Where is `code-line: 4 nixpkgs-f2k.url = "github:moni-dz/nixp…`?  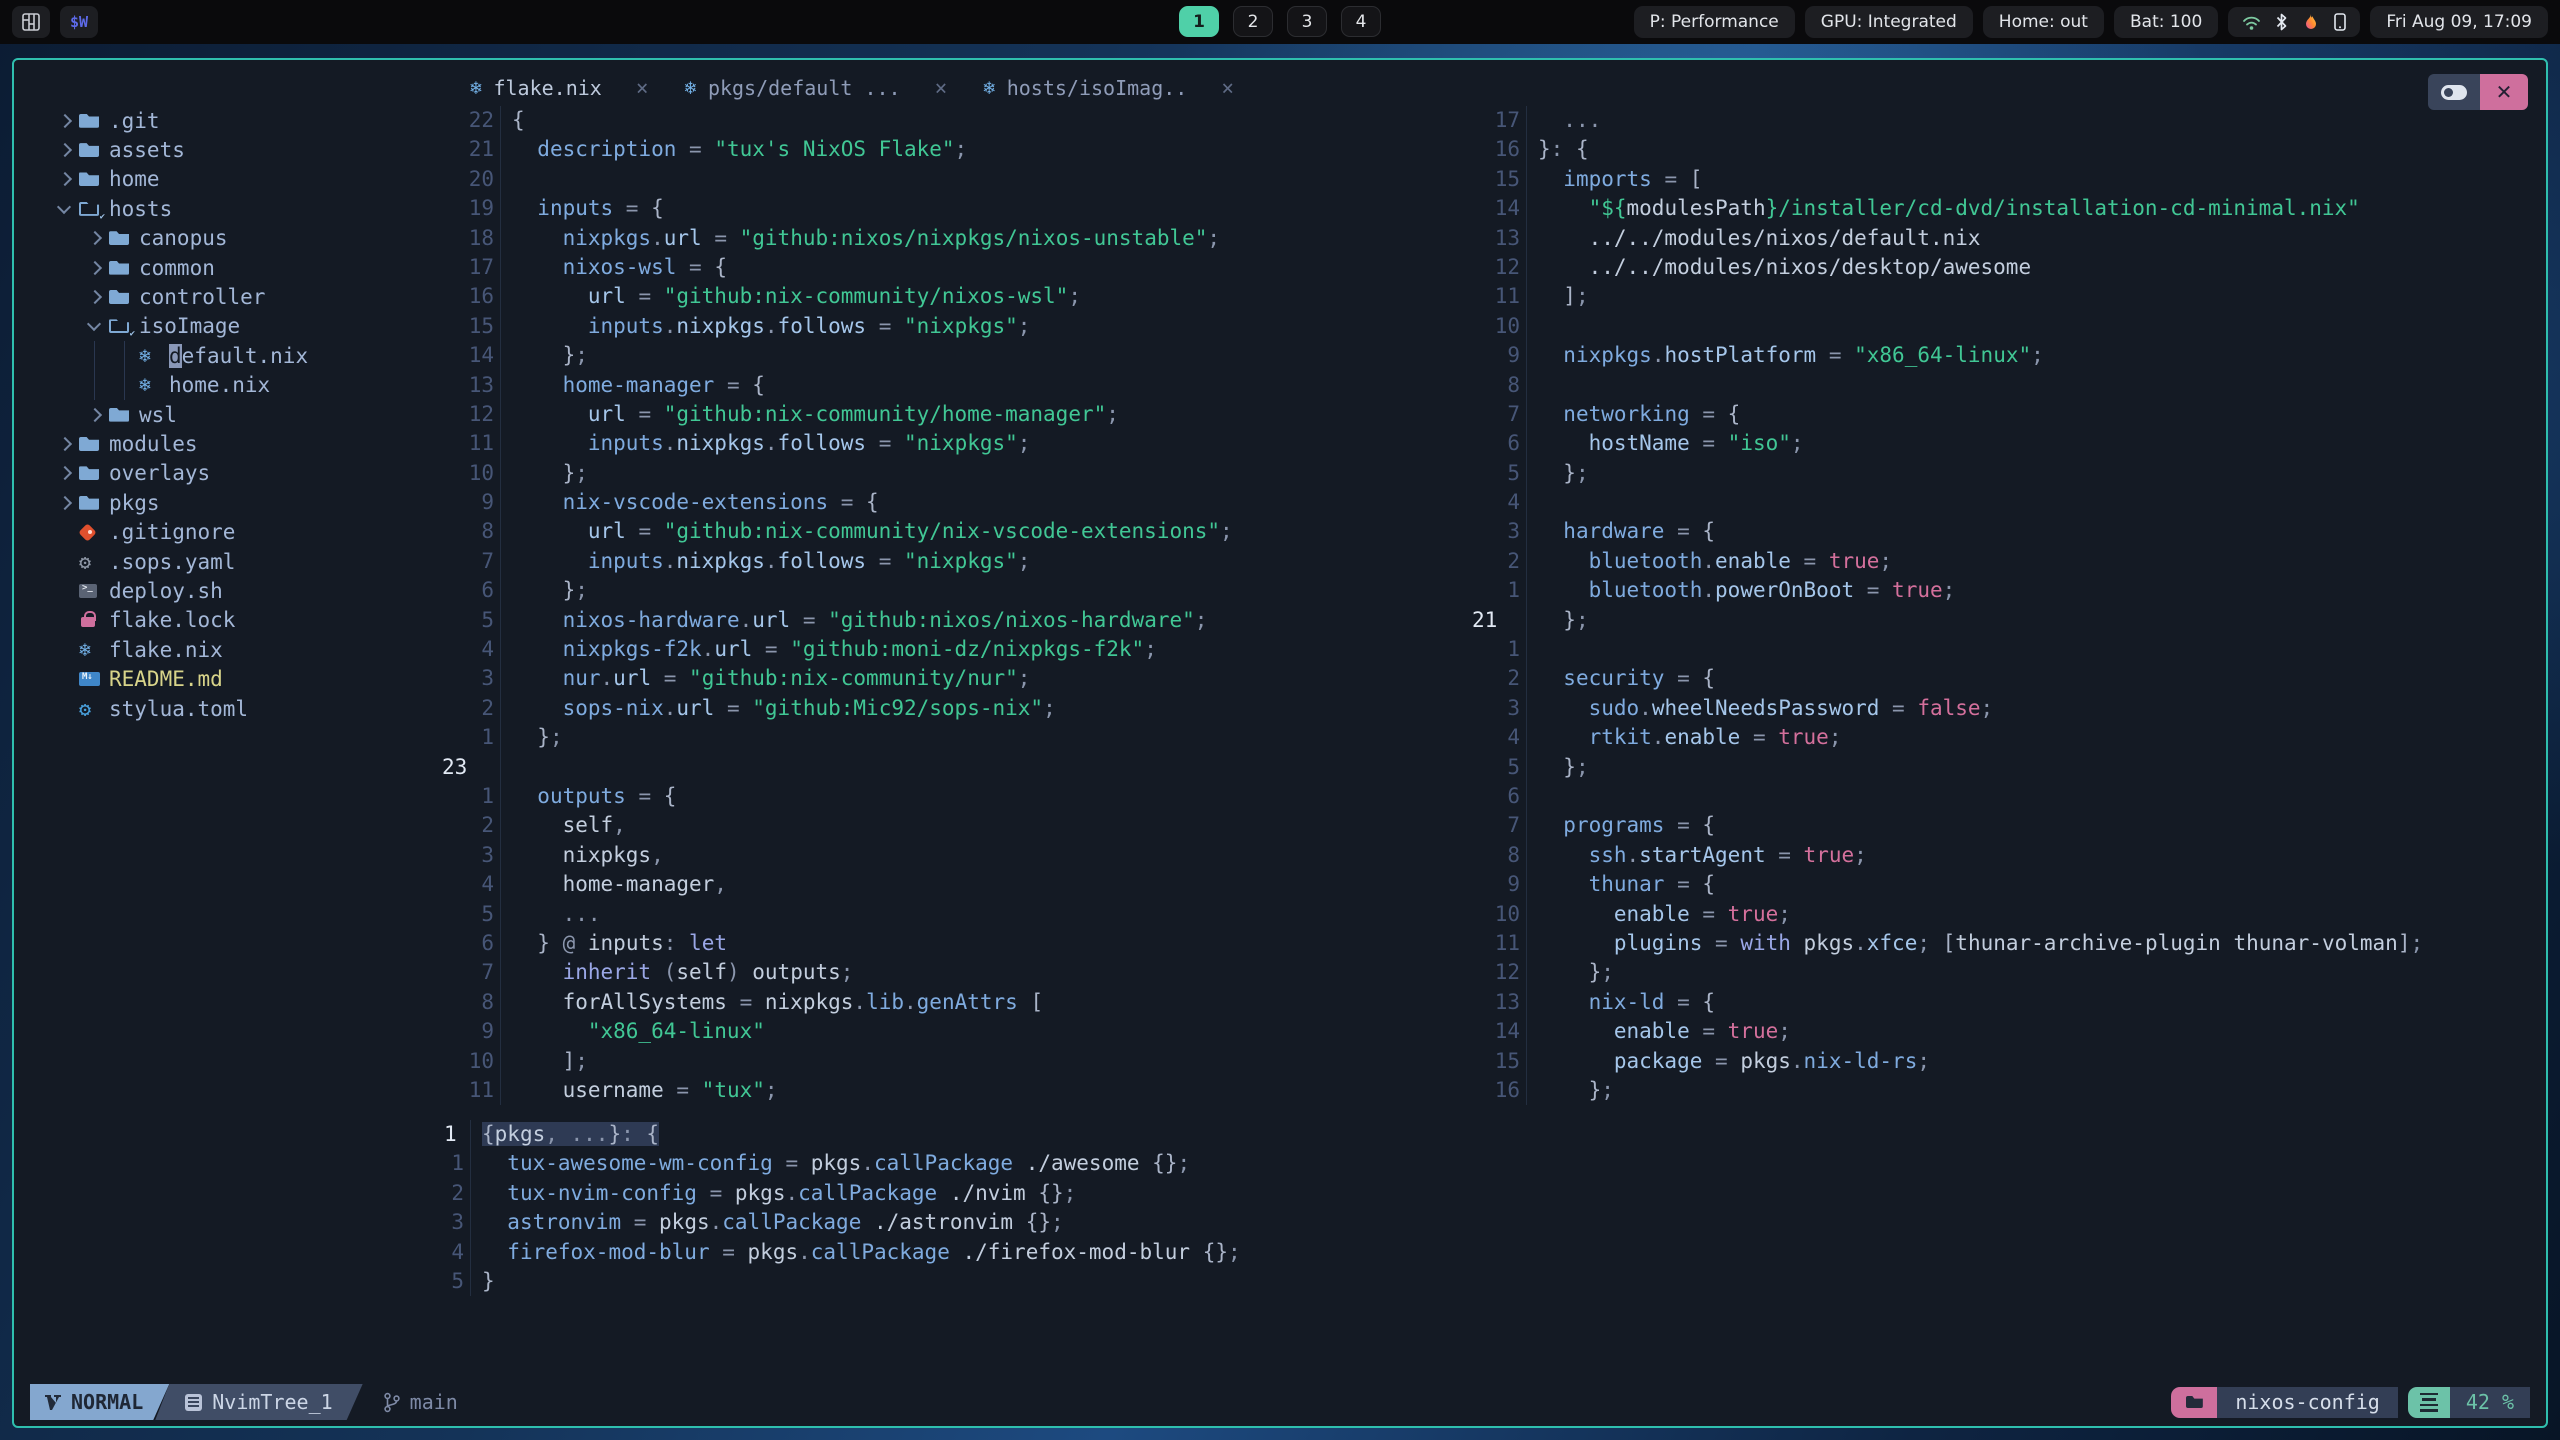 code-line: 4 nixpkgs-f2k.url = "github:moni-dz/nixp… is located at coordinates (952, 650).